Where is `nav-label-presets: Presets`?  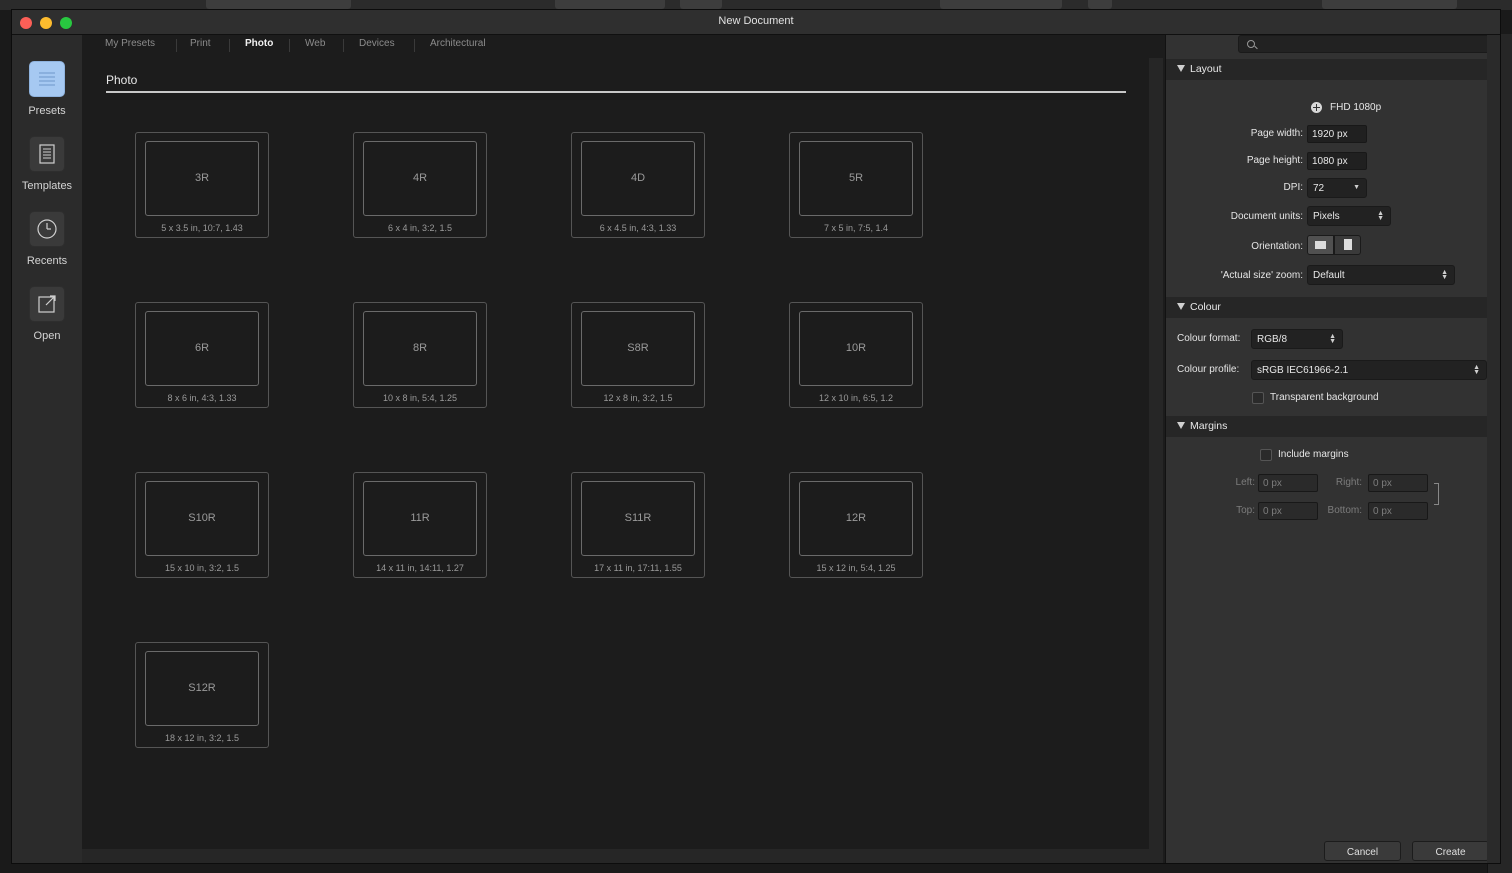
nav-label-presets: Presets is located at coordinates (47, 111).